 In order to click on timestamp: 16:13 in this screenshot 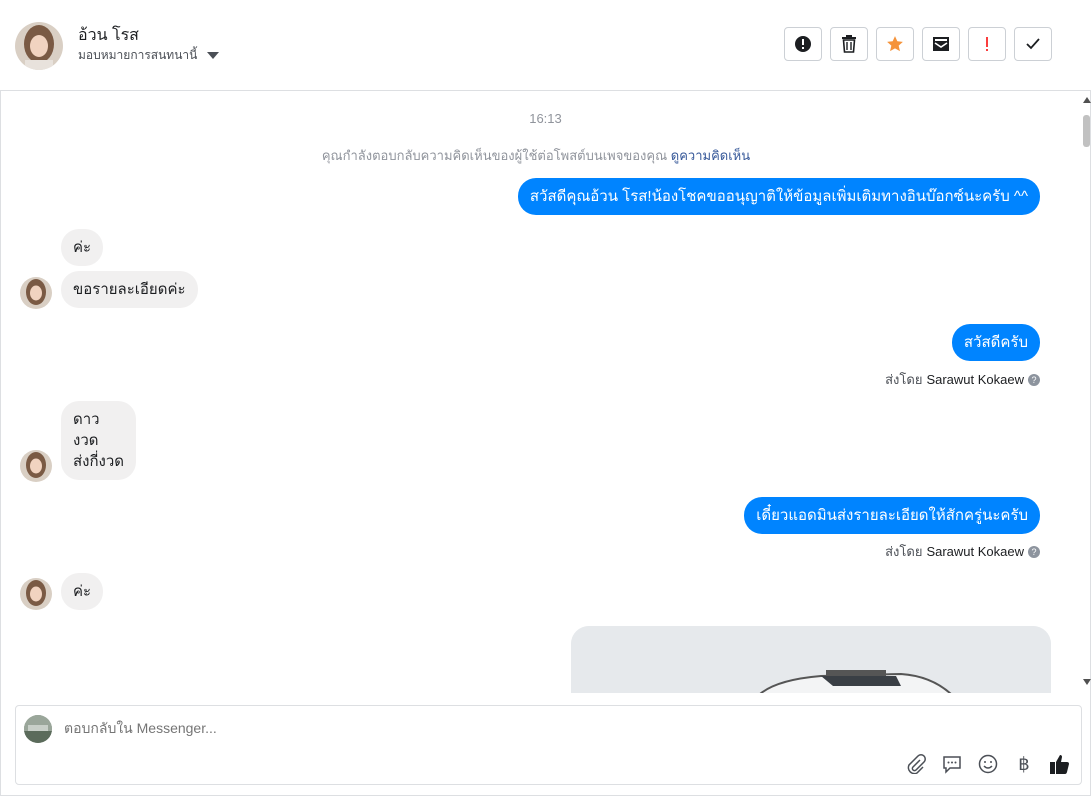, I will do `click(545, 118)`.